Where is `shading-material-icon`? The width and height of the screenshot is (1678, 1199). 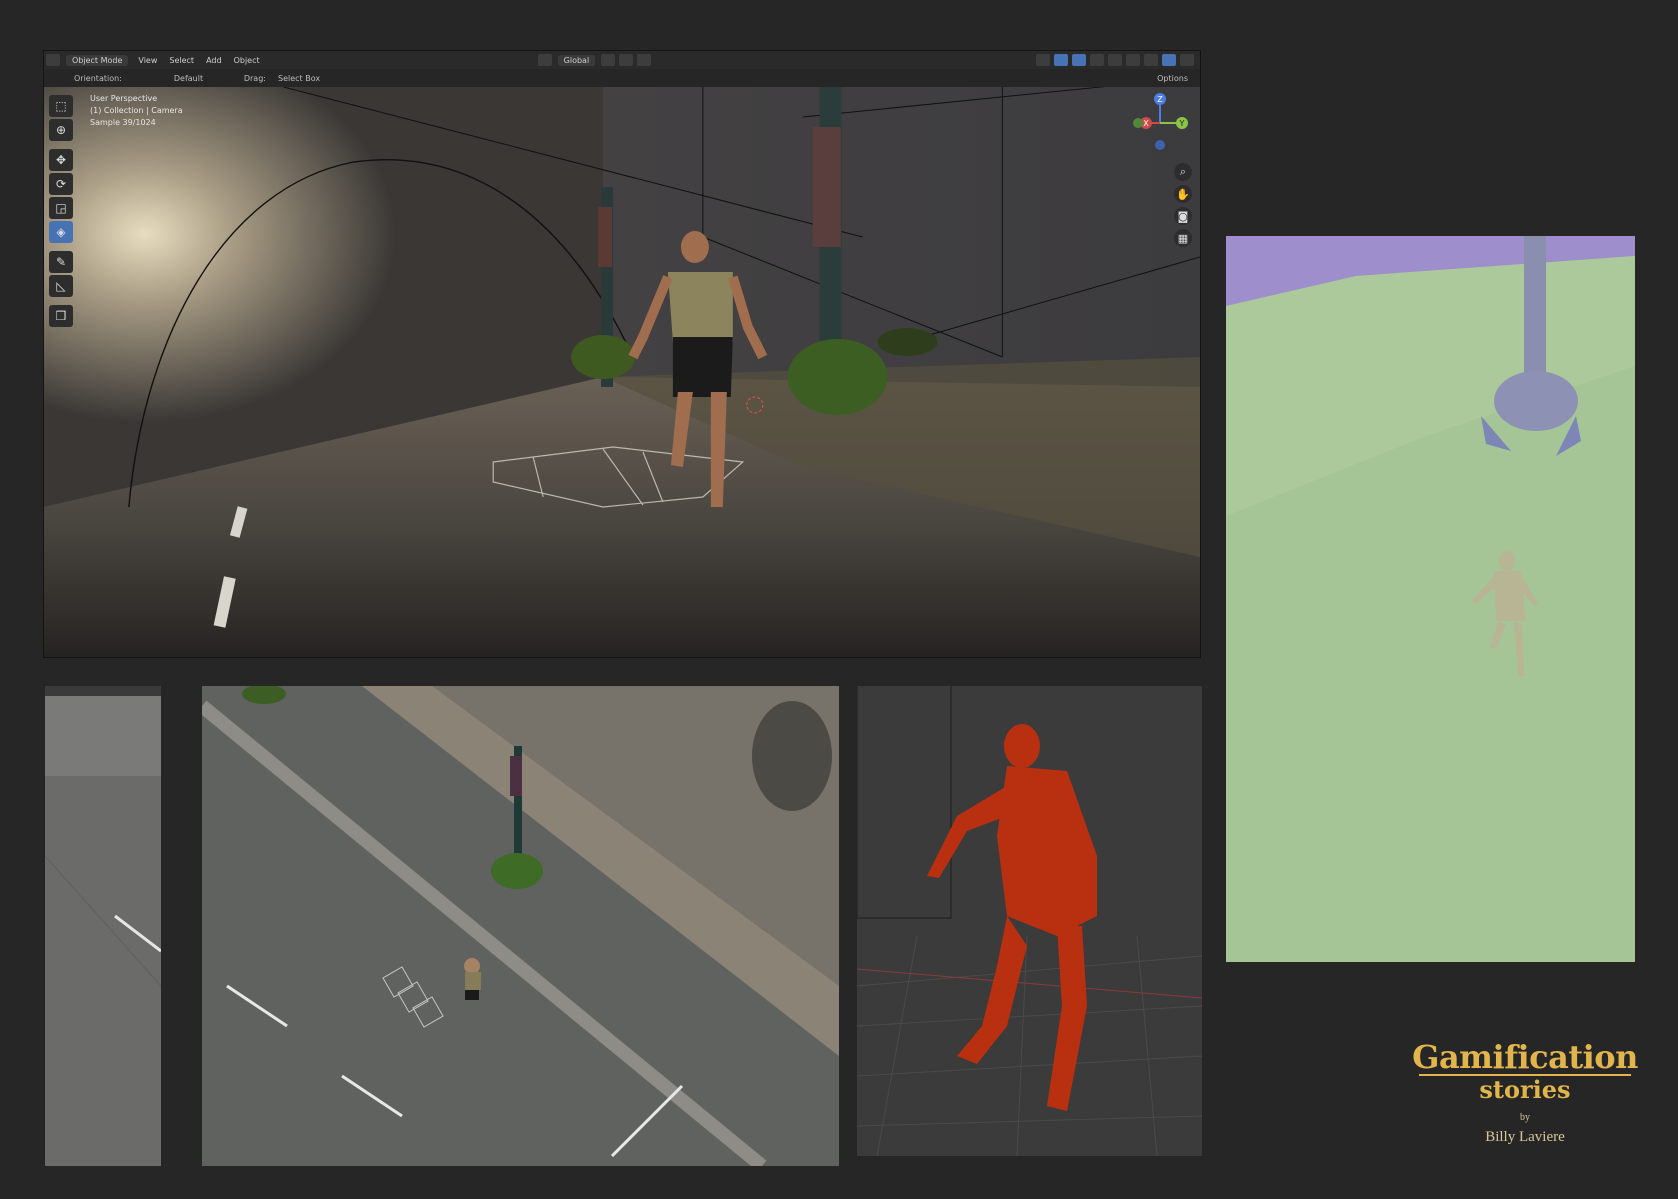
shading-material-icon is located at coordinates (1151, 60).